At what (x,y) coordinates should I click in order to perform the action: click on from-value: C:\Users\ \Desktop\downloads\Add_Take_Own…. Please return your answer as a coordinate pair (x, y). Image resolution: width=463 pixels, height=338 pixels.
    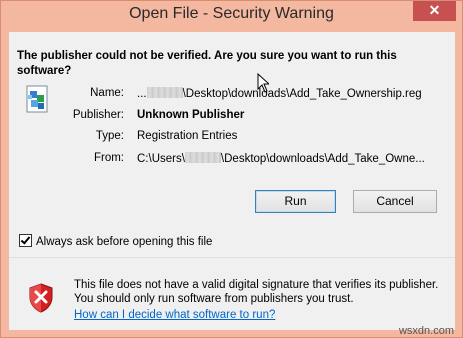
    Looking at the image, I should click on (281, 158).